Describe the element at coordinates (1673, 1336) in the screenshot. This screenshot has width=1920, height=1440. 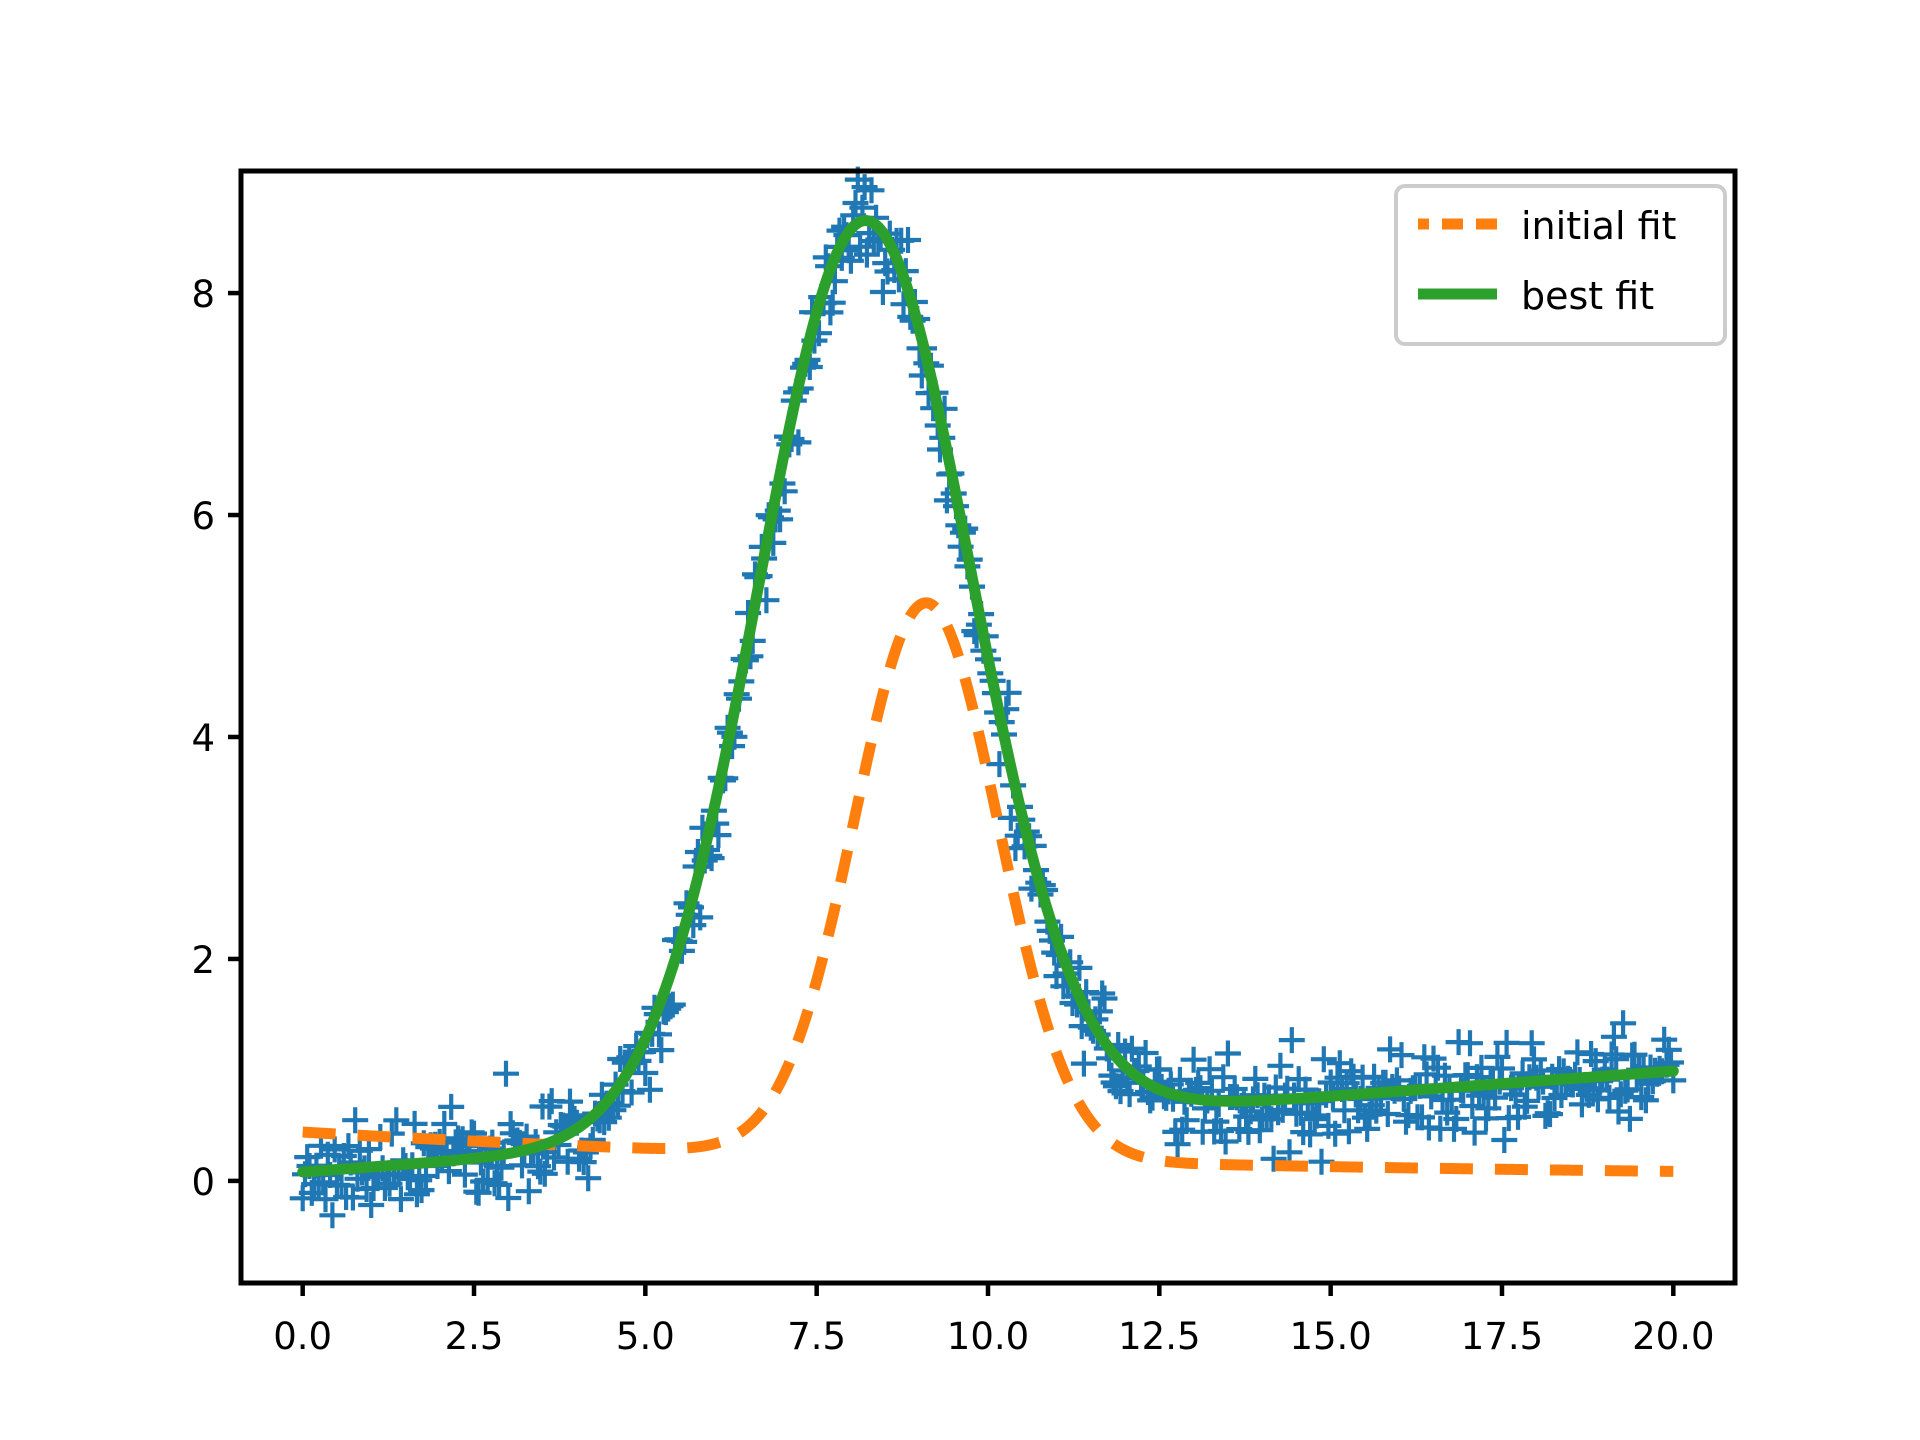
I see `x-tick-label: 20.0` at that location.